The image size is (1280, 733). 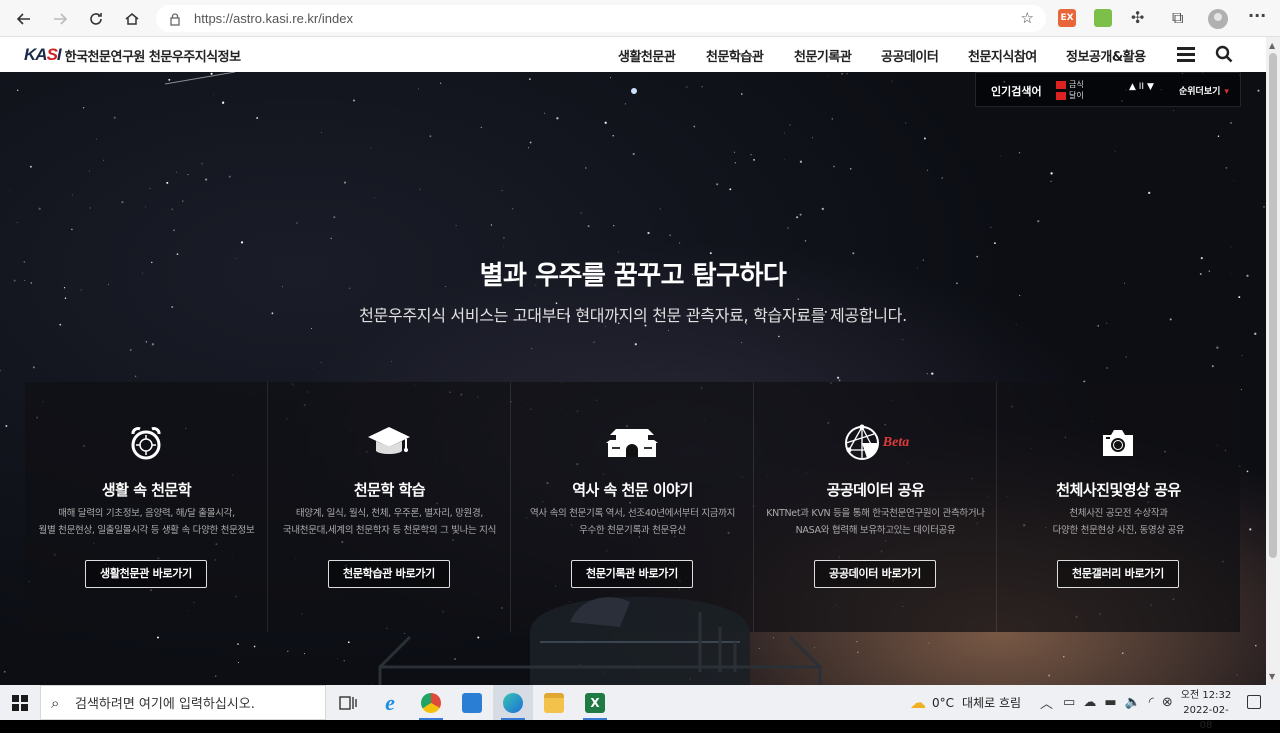 I want to click on popular-search-list: 금식 달이, so click(x=1070, y=90).